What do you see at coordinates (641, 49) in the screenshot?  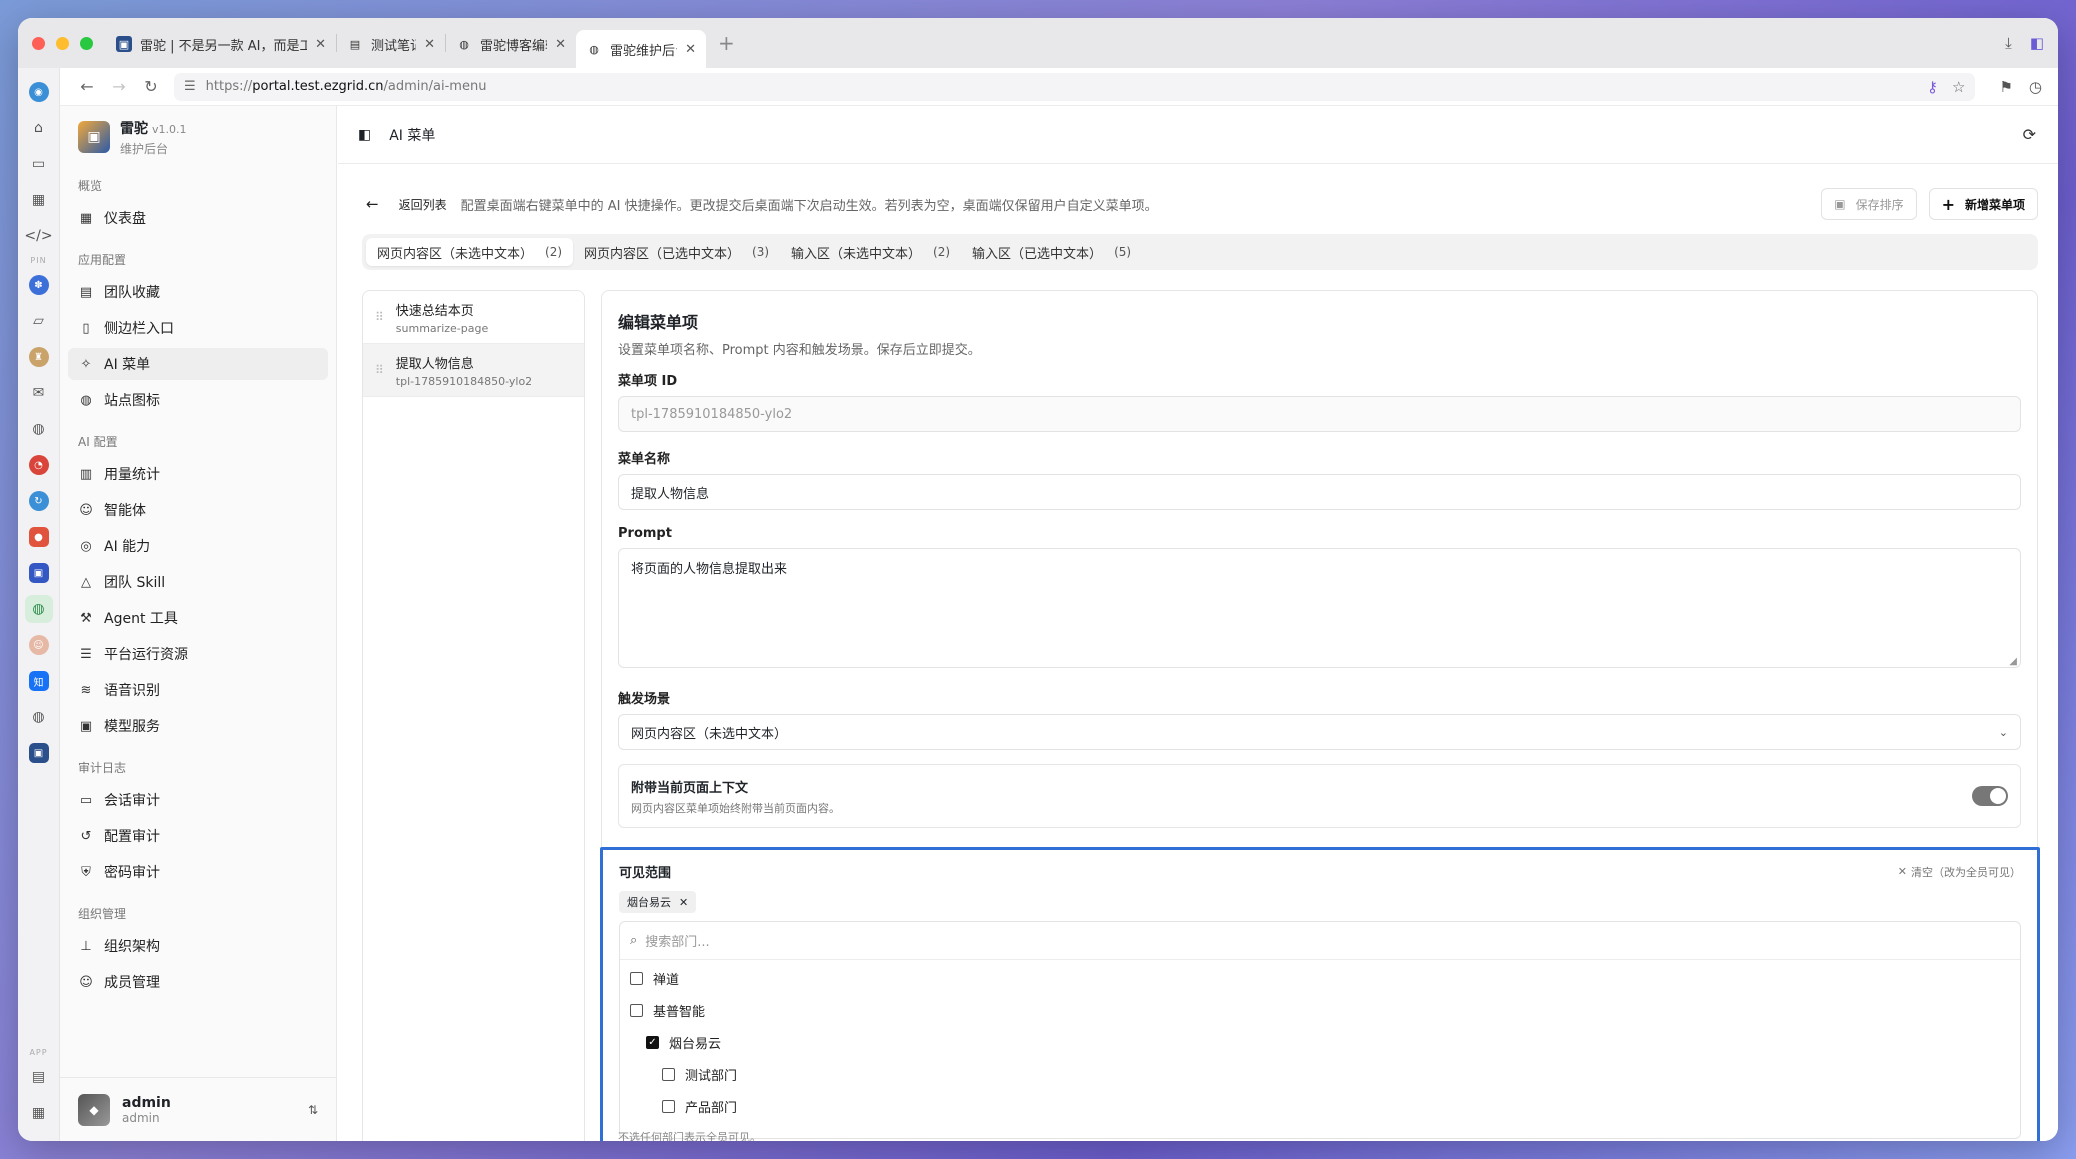 I see `browser-tab-active: ◍ 雷驼维护后台 ✕` at bounding box center [641, 49].